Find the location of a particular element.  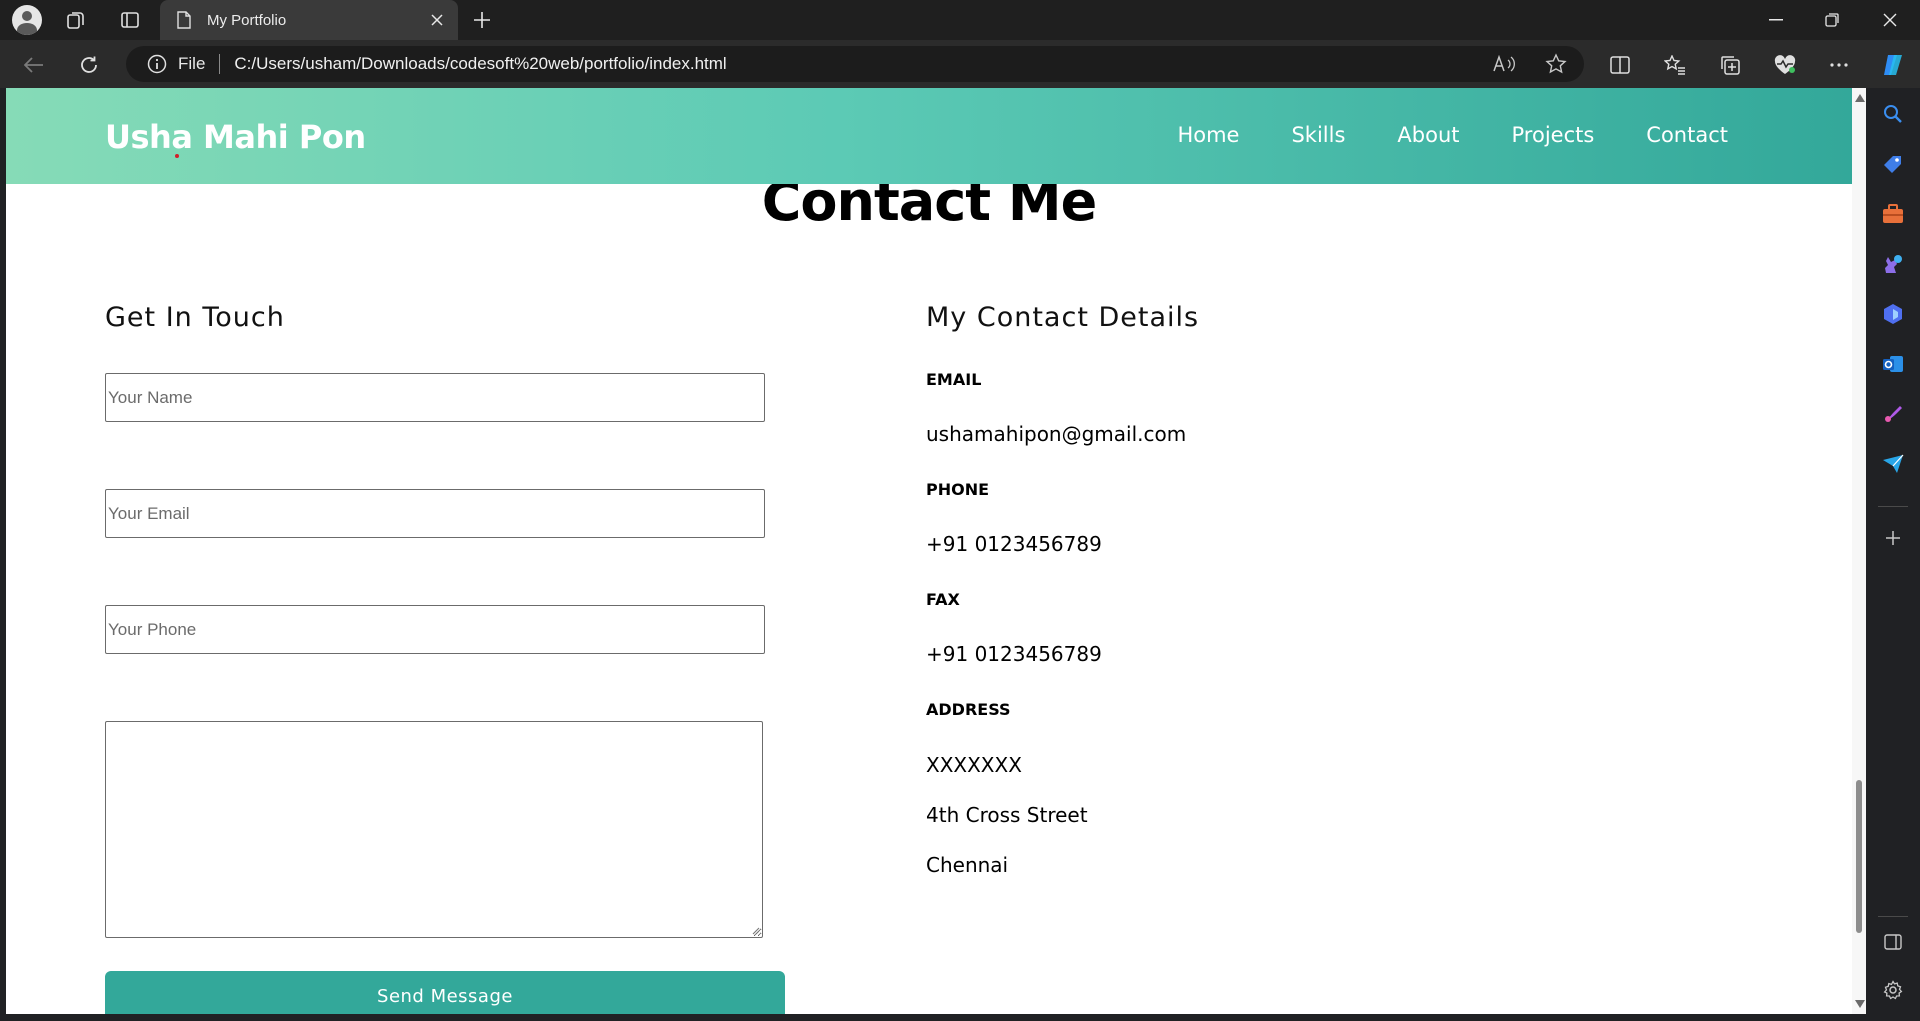

close-window-icon is located at coordinates (1890, 20).